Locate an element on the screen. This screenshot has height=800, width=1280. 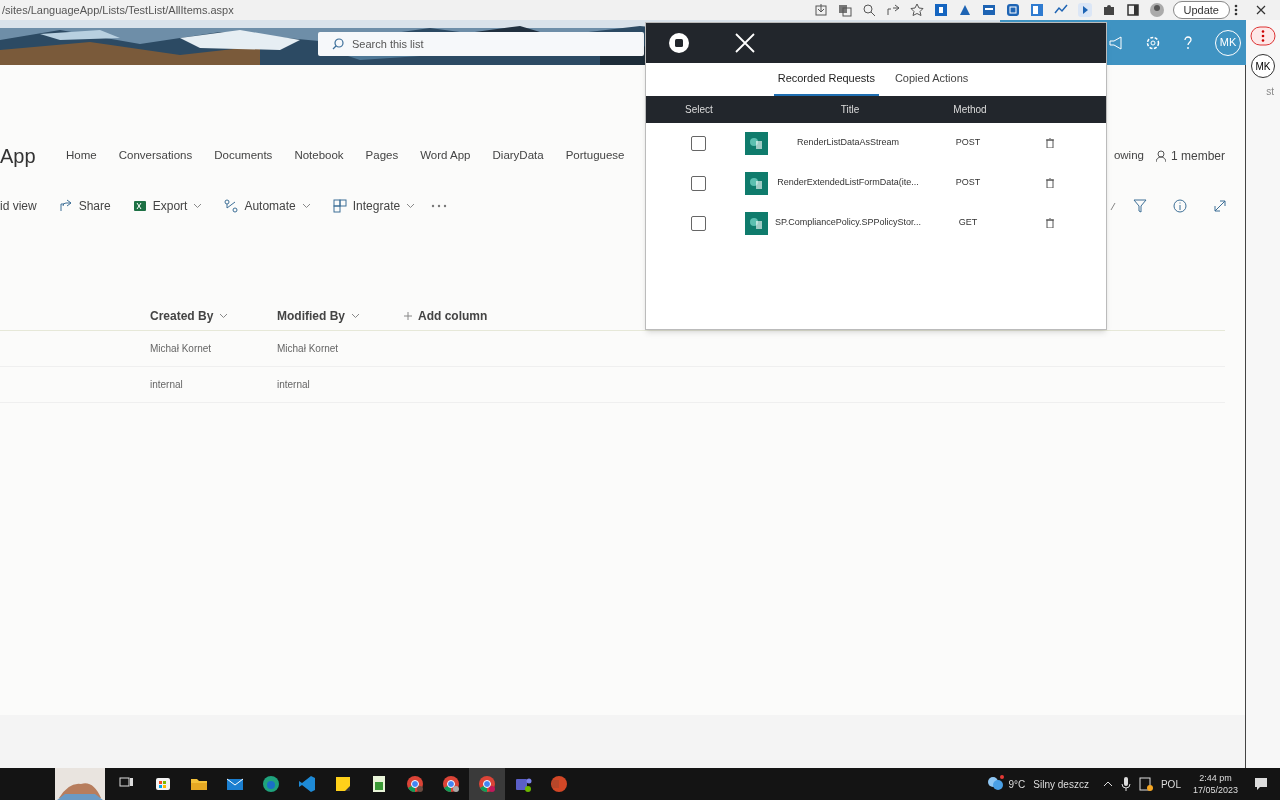
megaphone-icon is located at coordinates (1116, 42).